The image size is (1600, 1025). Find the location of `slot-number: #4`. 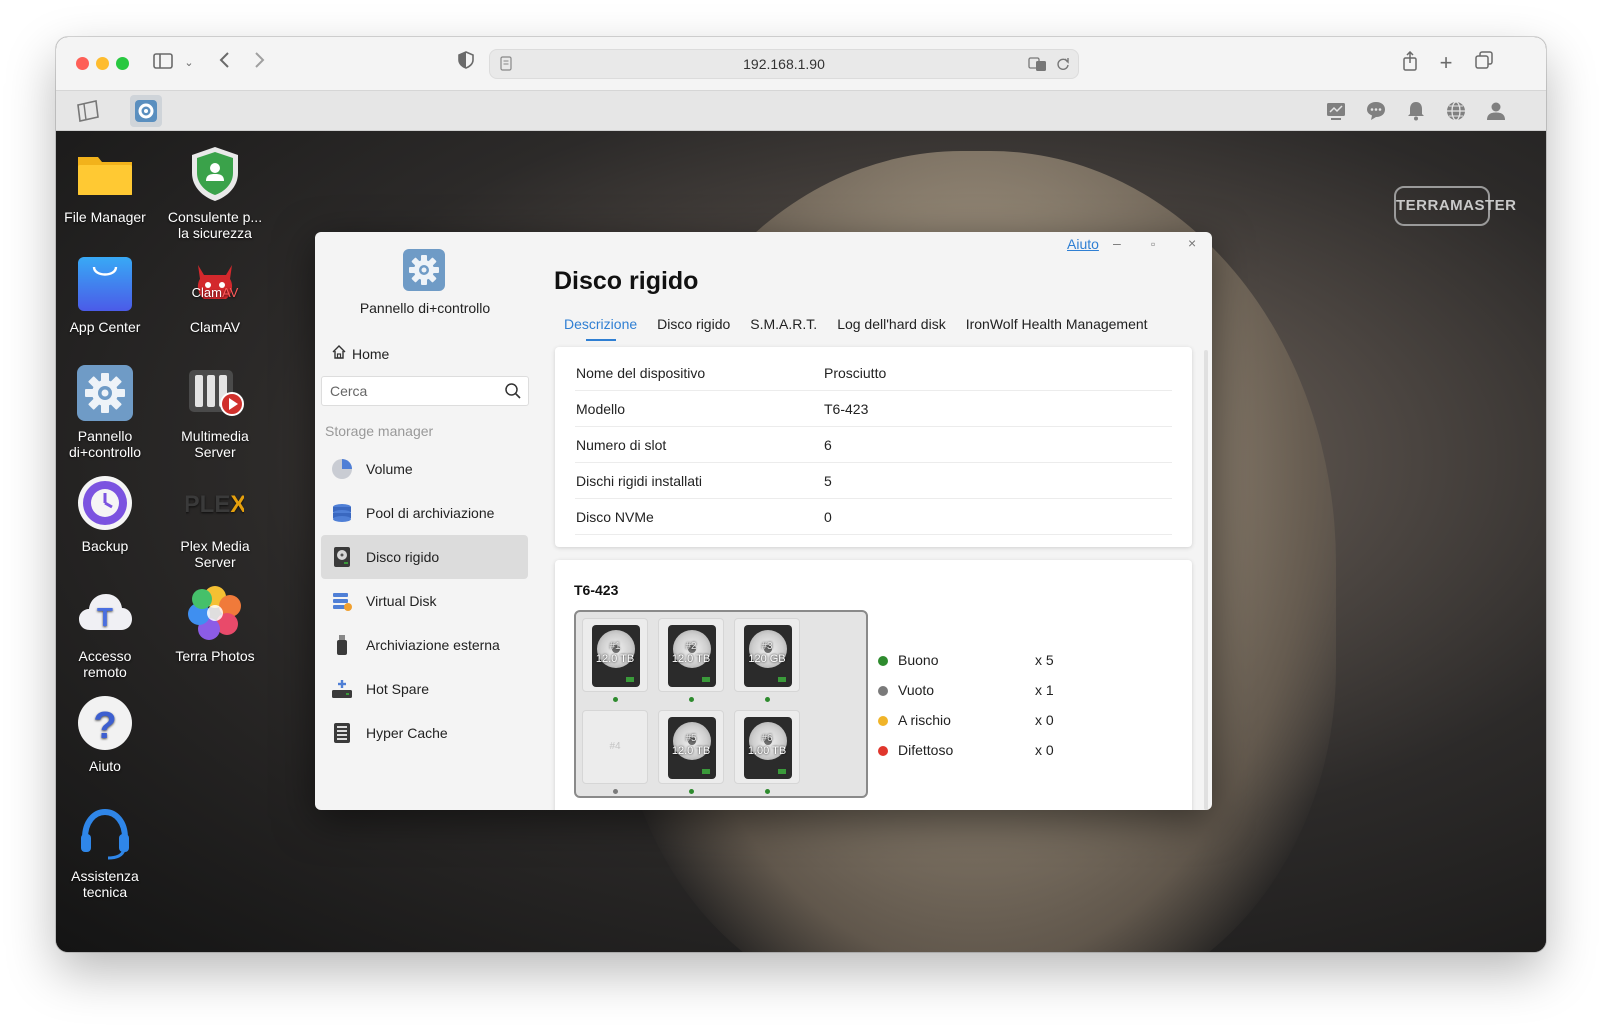

slot-number: #4 is located at coordinates (615, 746).